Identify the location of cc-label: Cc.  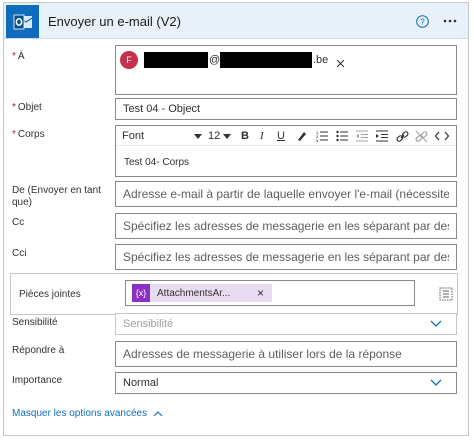
(18, 222).